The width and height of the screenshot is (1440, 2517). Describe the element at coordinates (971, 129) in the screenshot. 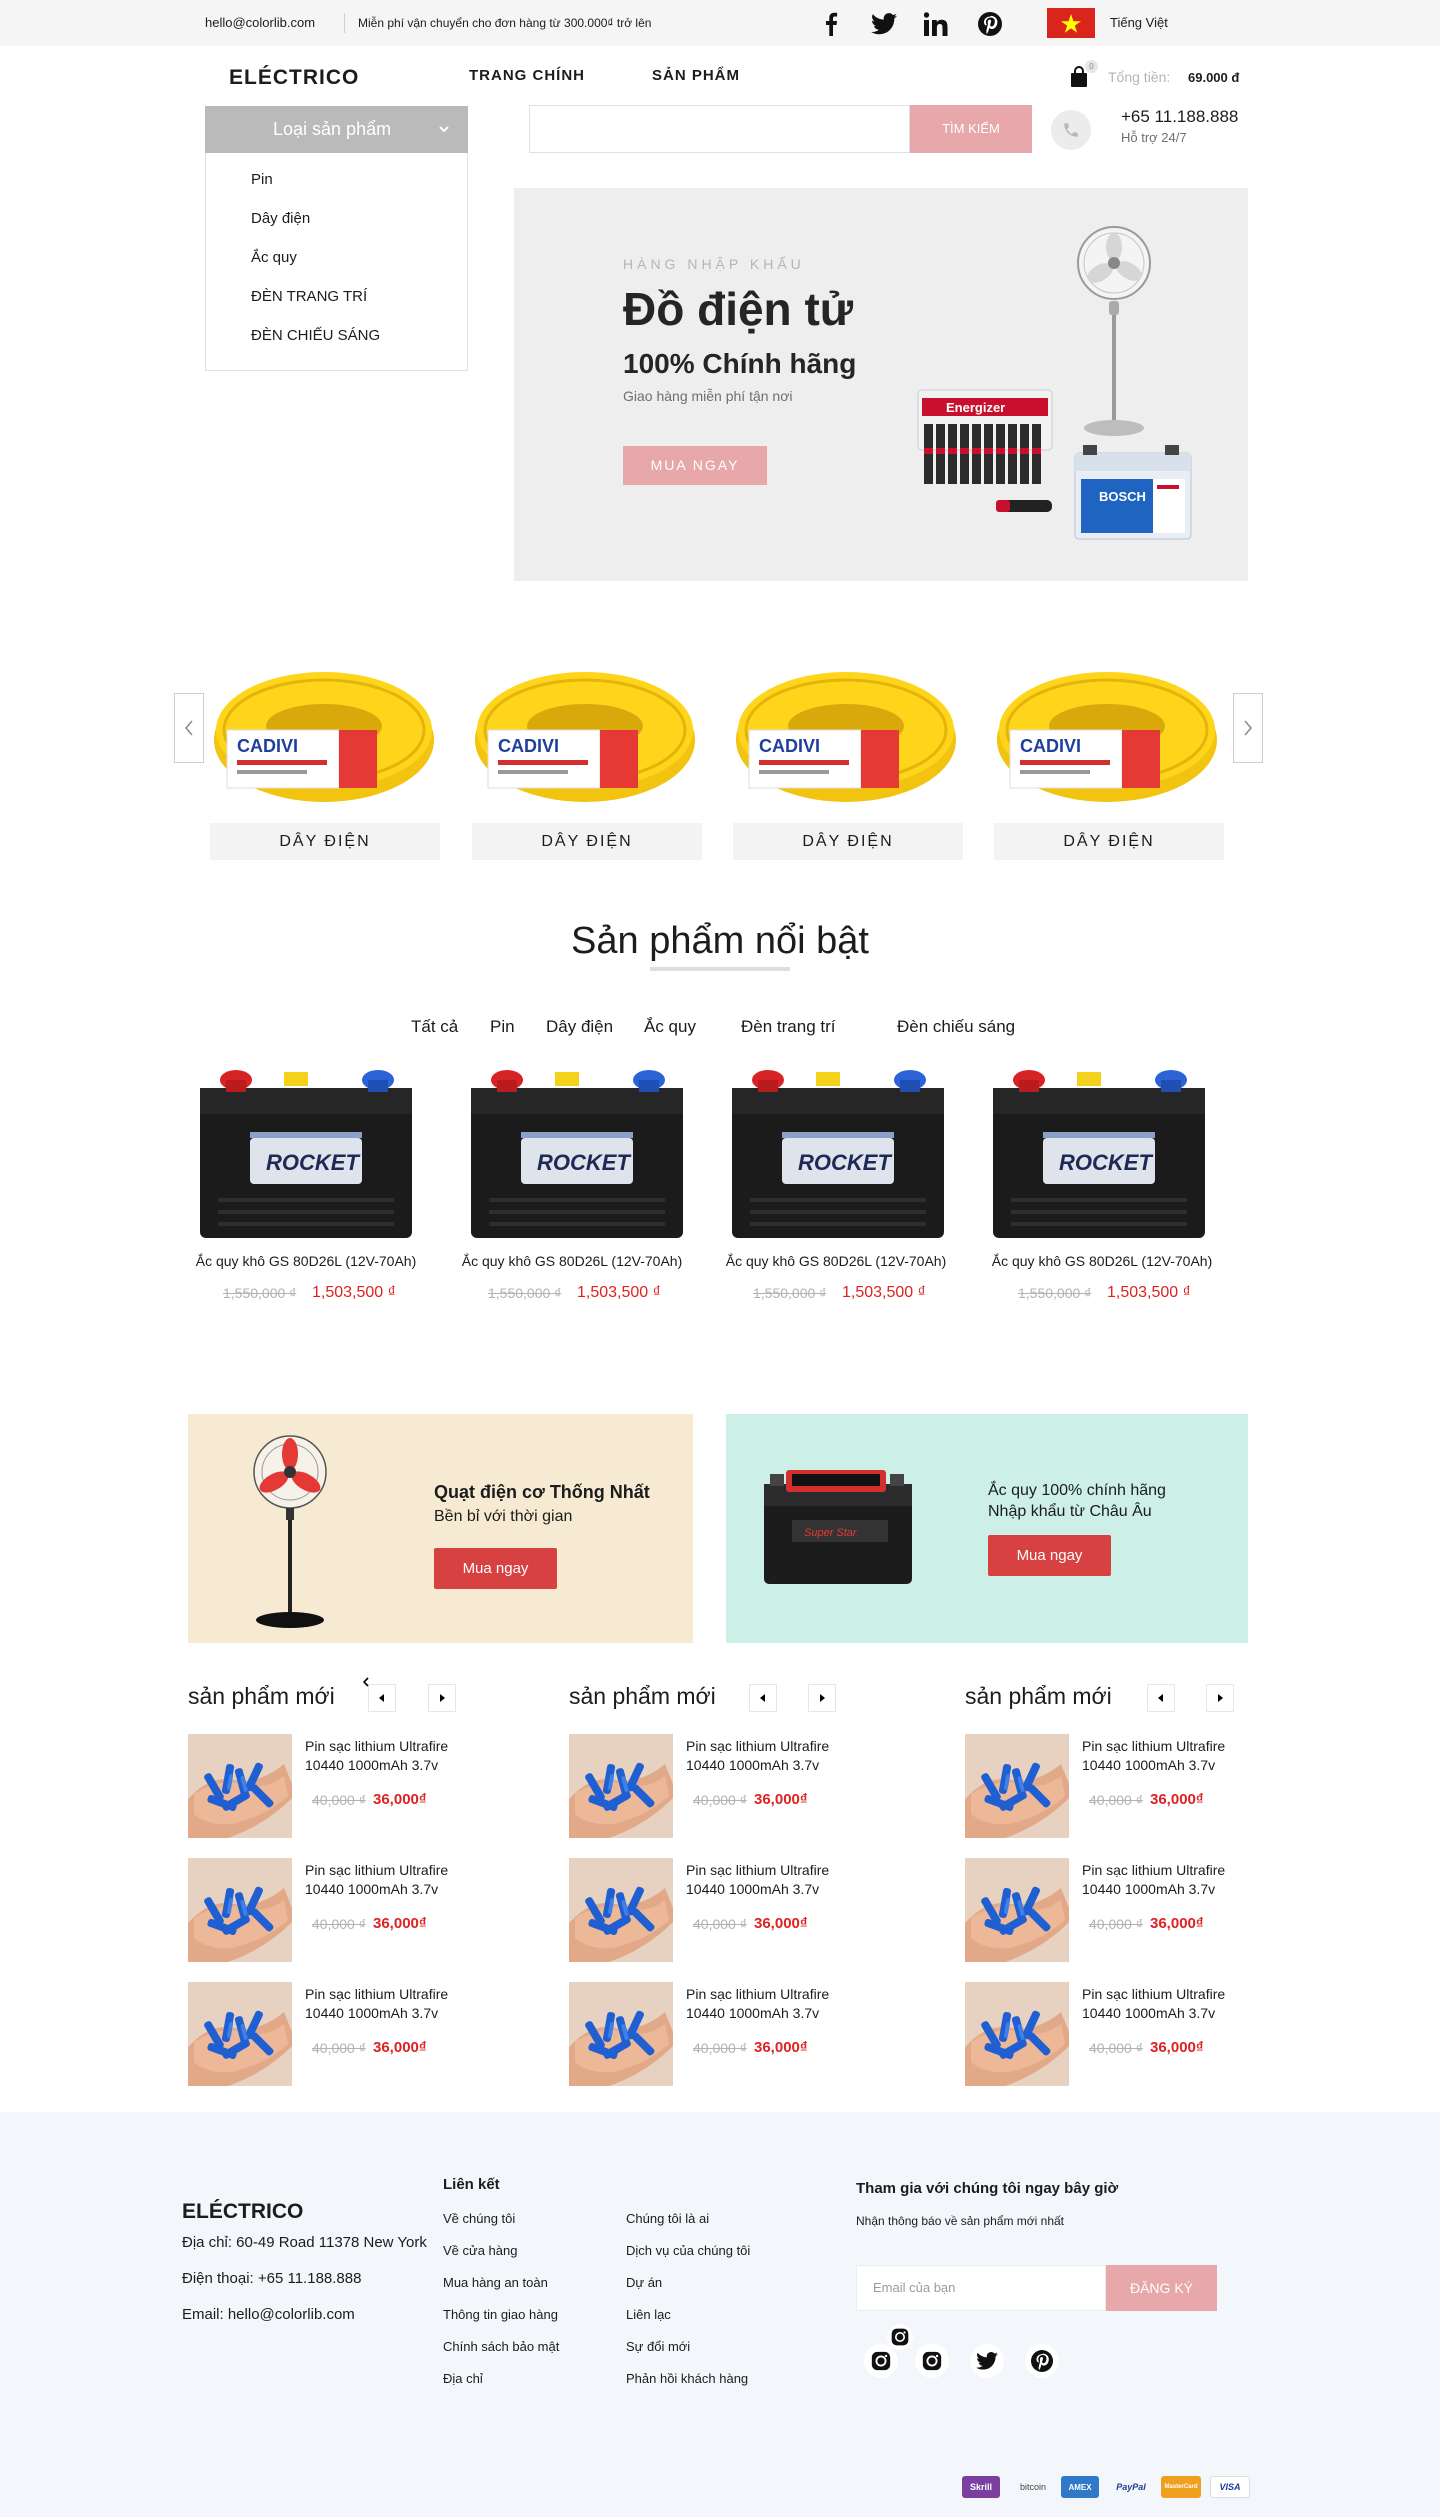

I see `search-button: TÌM KIẾM` at that location.